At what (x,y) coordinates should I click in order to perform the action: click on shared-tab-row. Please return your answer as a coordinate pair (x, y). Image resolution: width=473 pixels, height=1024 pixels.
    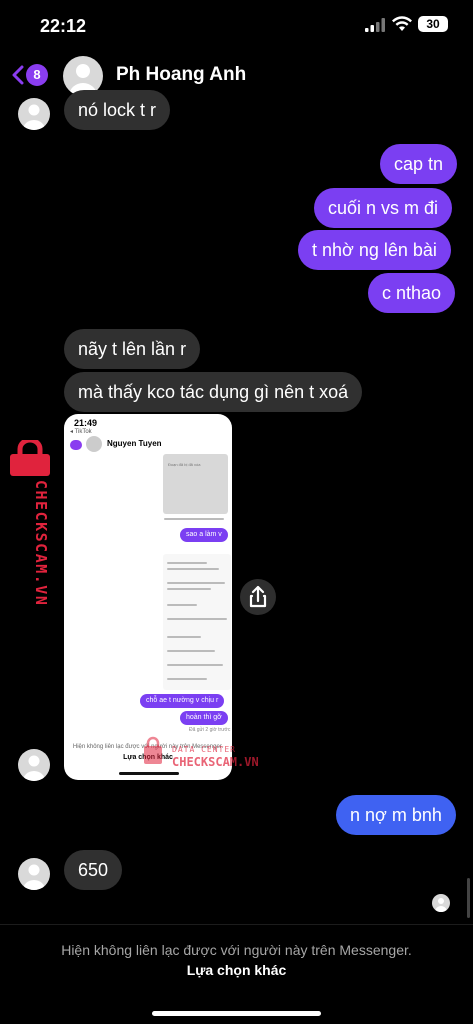
    Looking at the image, I should click on (194, 519).